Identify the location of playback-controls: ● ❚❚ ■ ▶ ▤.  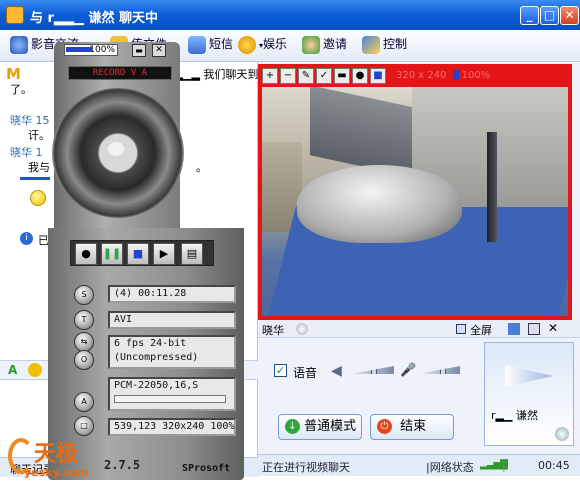
(142, 253).